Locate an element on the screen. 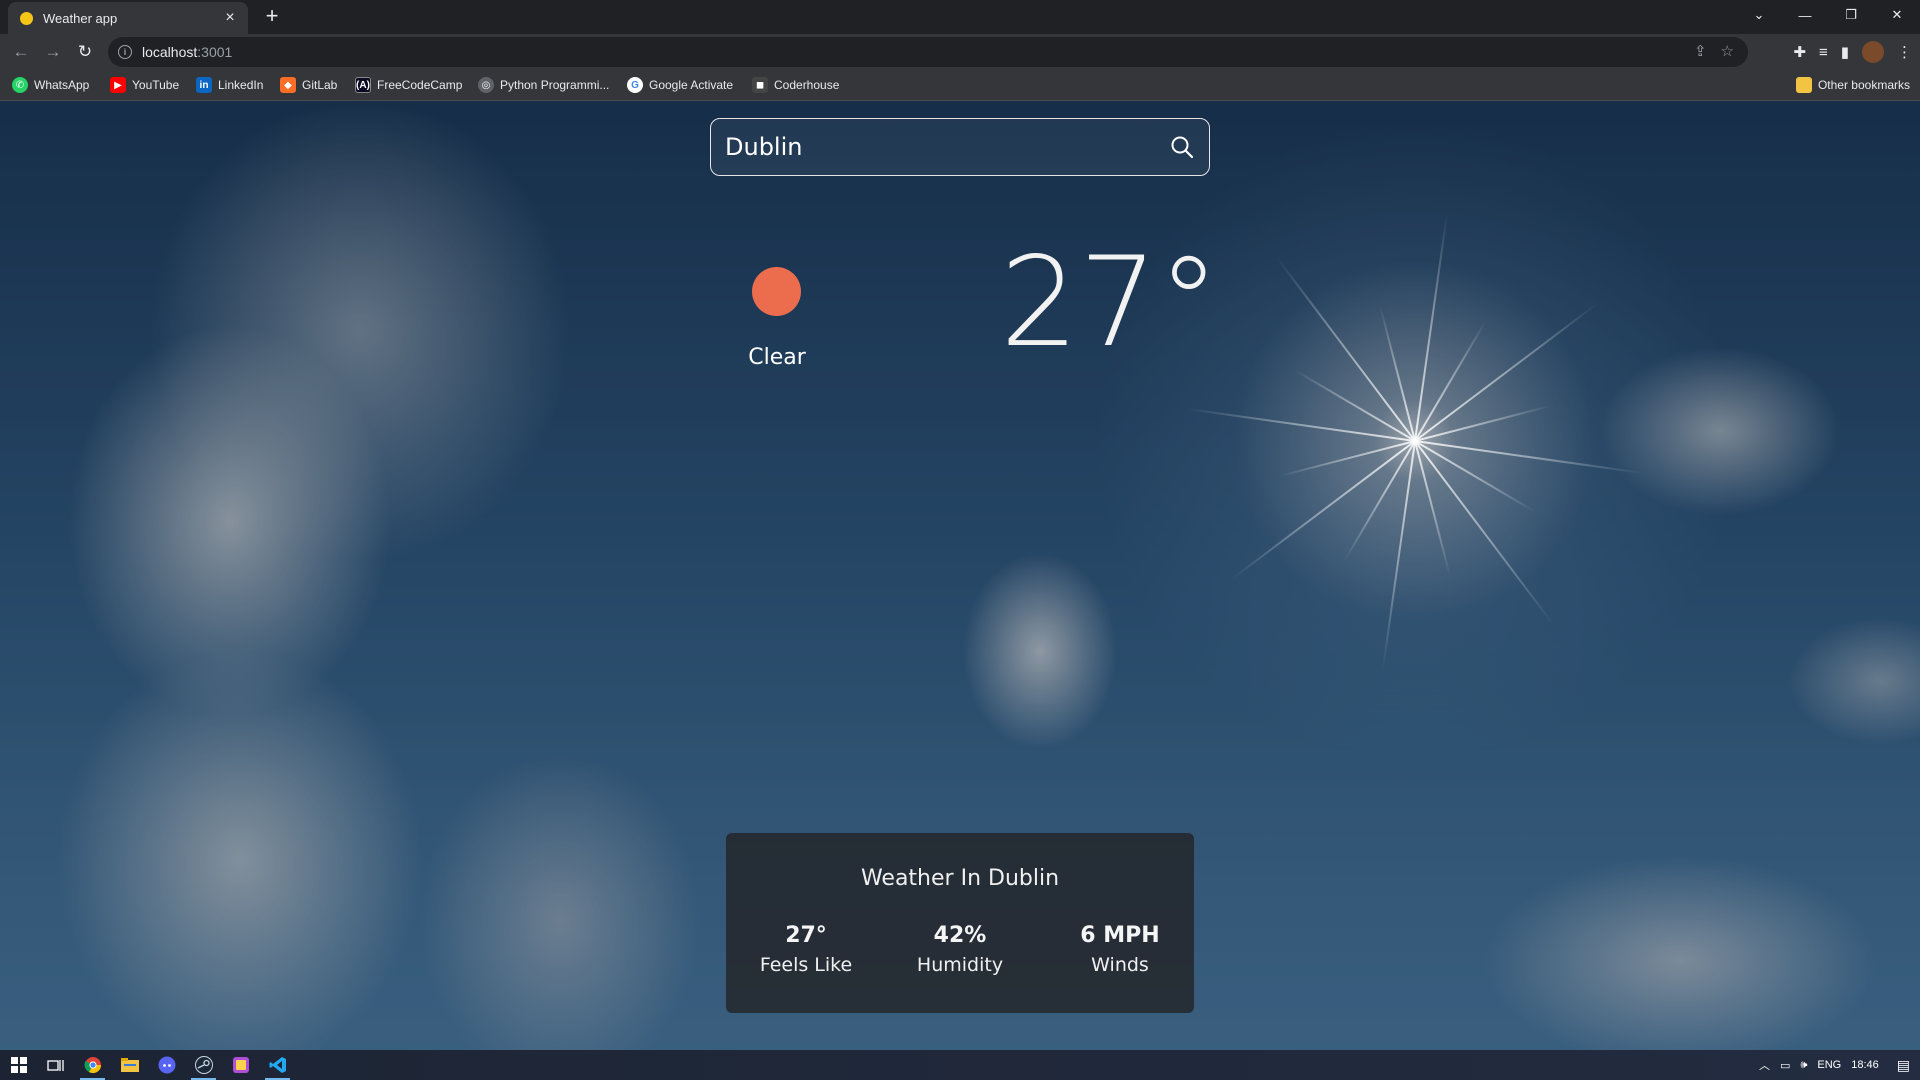 This screenshot has height=1080, width=1920. stat-label: Feels Like is located at coordinates (806, 965).